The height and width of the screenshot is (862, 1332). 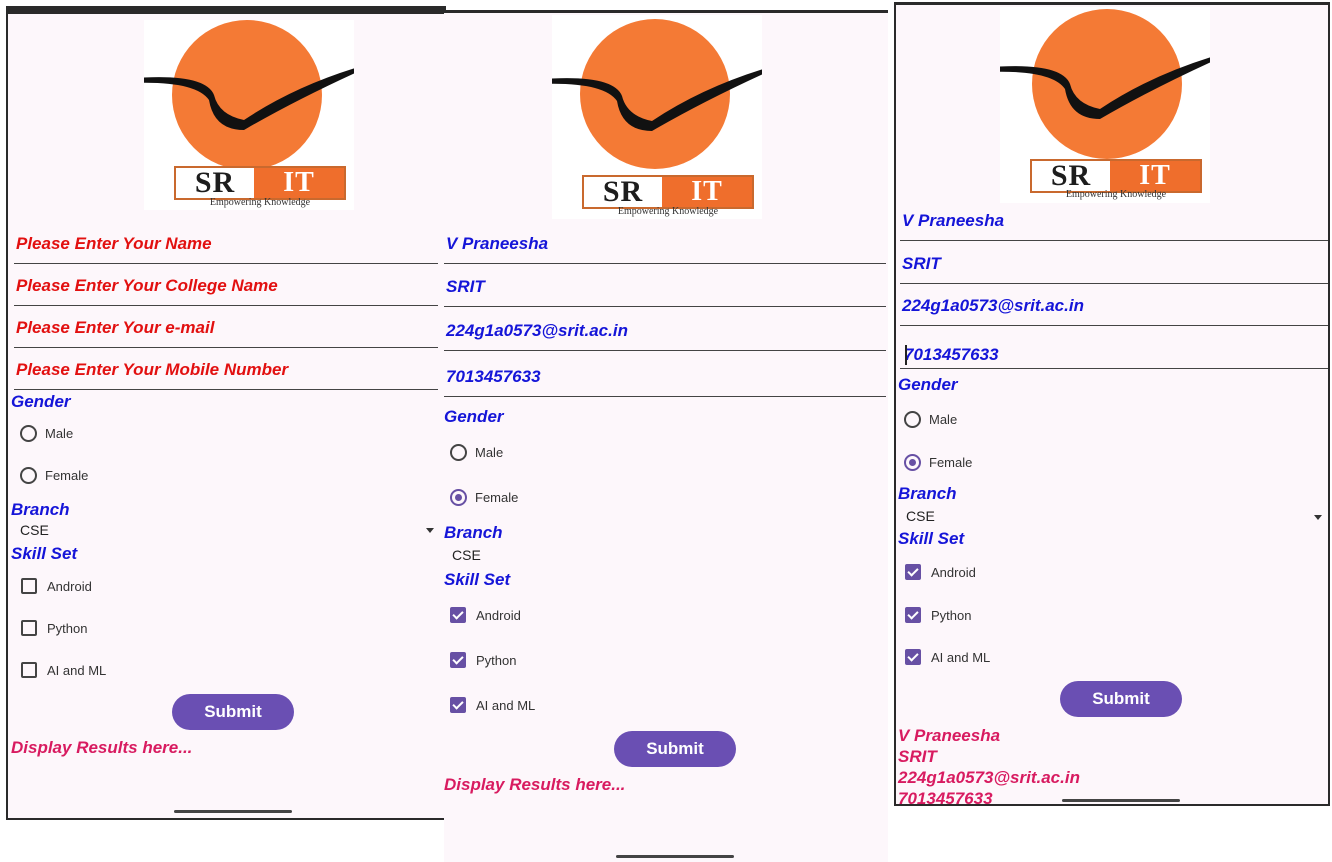 I want to click on email-input: Please Enter Your e-mail, so click(x=226, y=330).